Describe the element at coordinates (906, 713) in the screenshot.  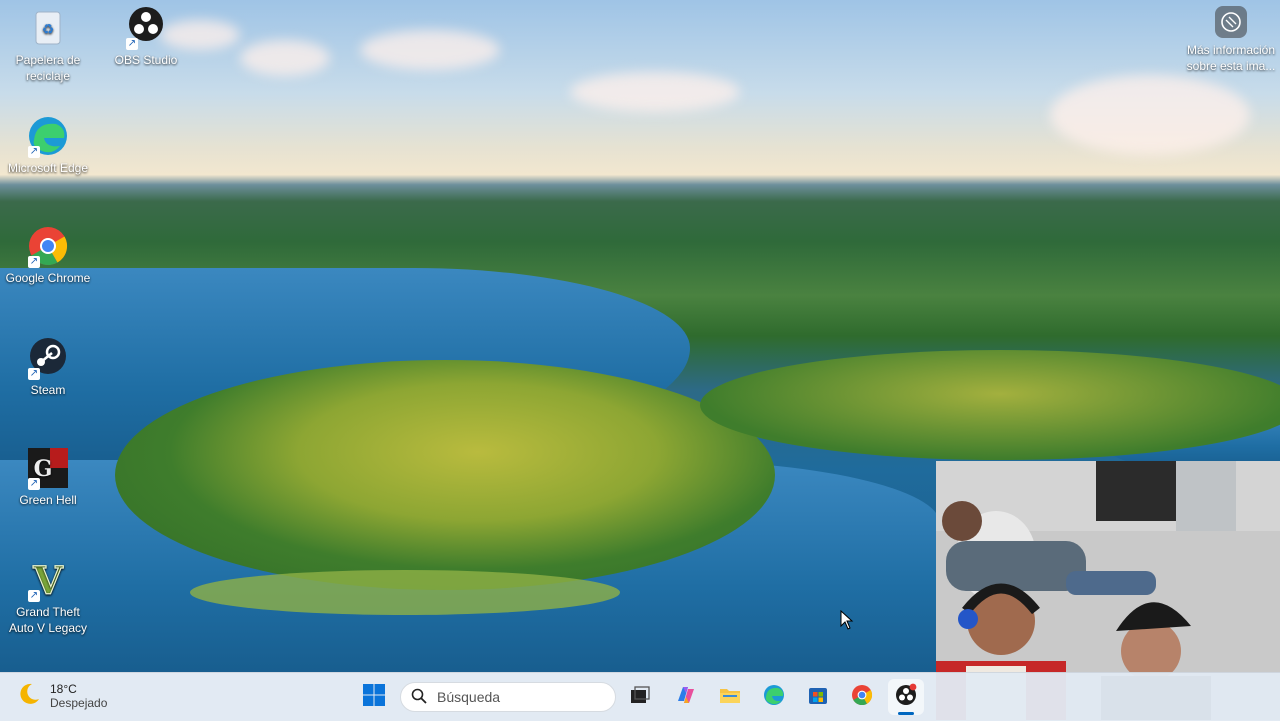
I see `active-app-indicator` at that location.